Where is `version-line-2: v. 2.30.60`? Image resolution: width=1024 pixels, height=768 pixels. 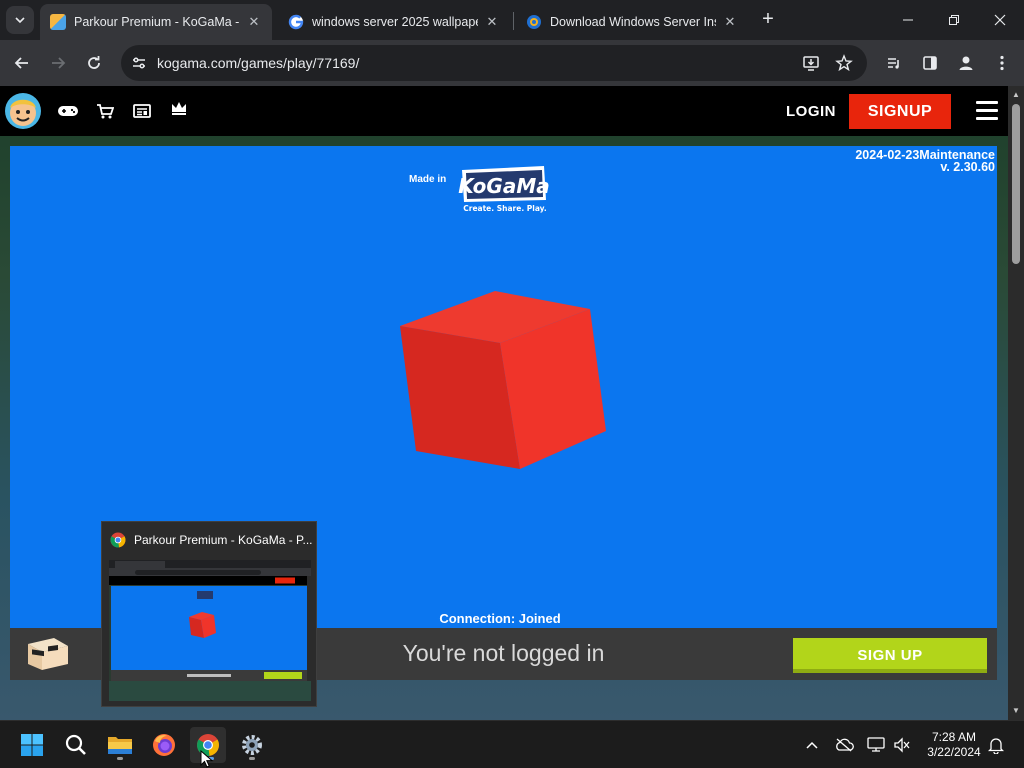
version-line-2: v. 2.30.60 is located at coordinates (967, 167).